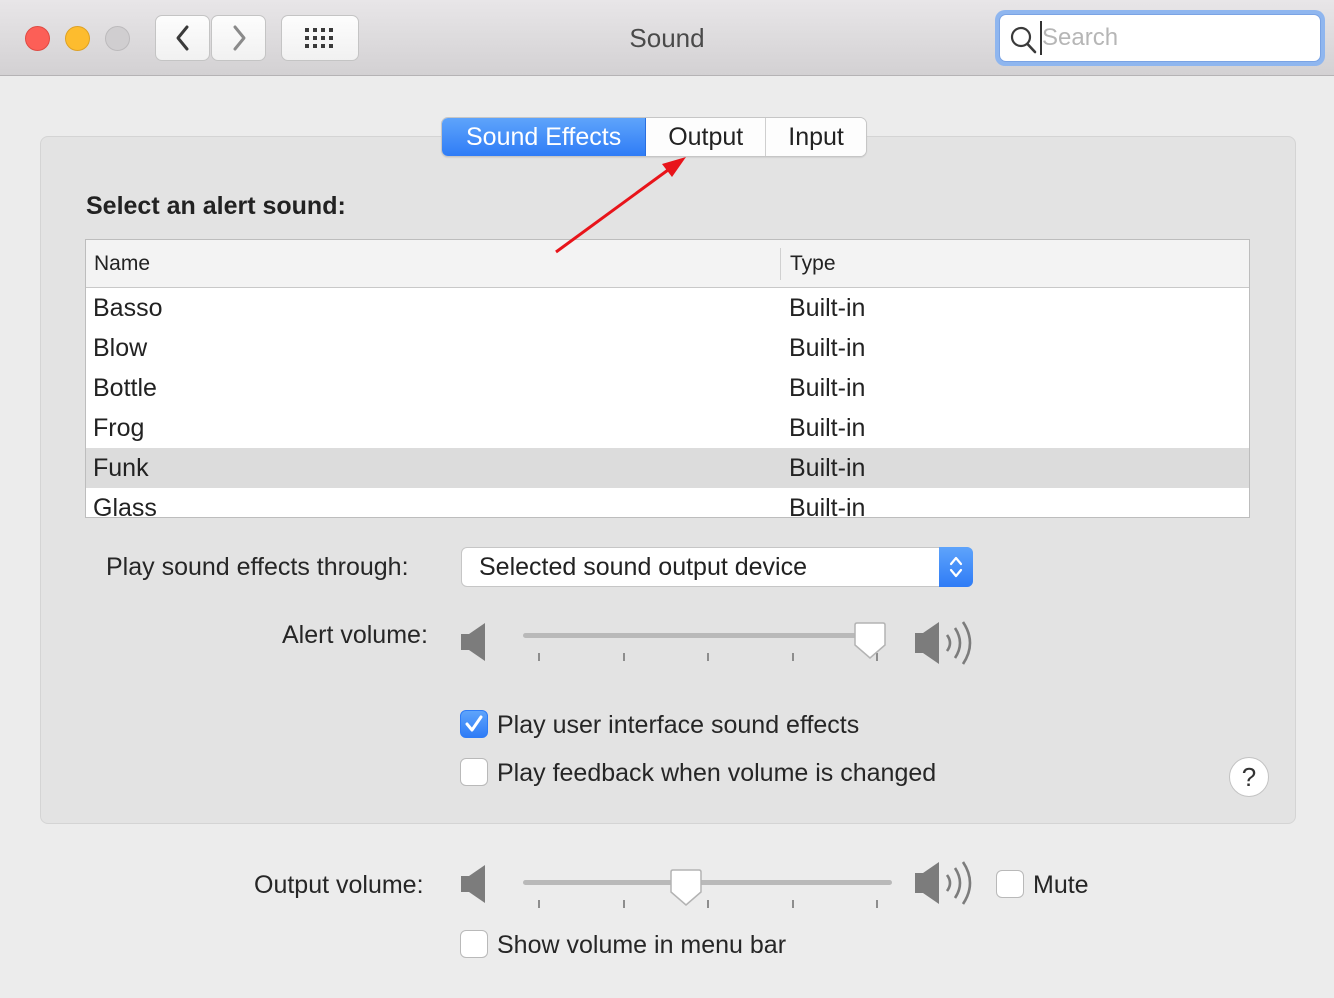 The height and width of the screenshot is (998, 1334). What do you see at coordinates (716, 773) in the screenshot?
I see `feedback-label: Play feedback when volume is changed` at bounding box center [716, 773].